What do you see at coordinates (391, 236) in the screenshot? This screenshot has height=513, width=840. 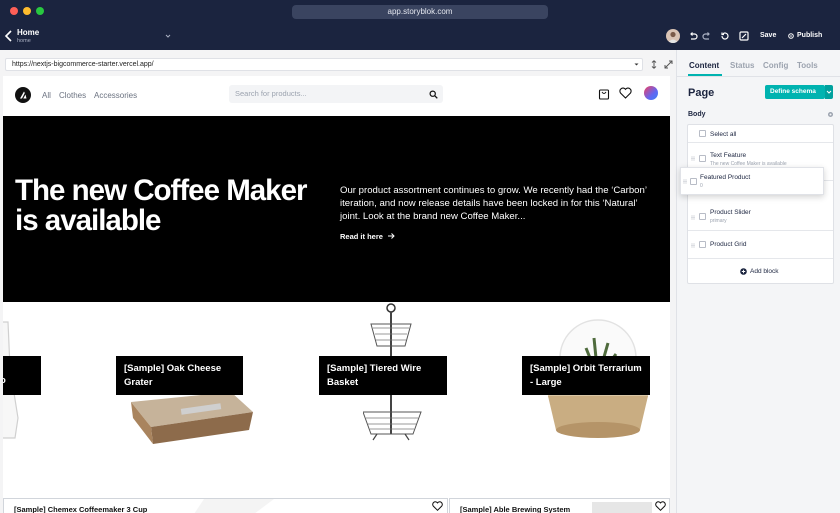 I see `arrow-right-icon` at bounding box center [391, 236].